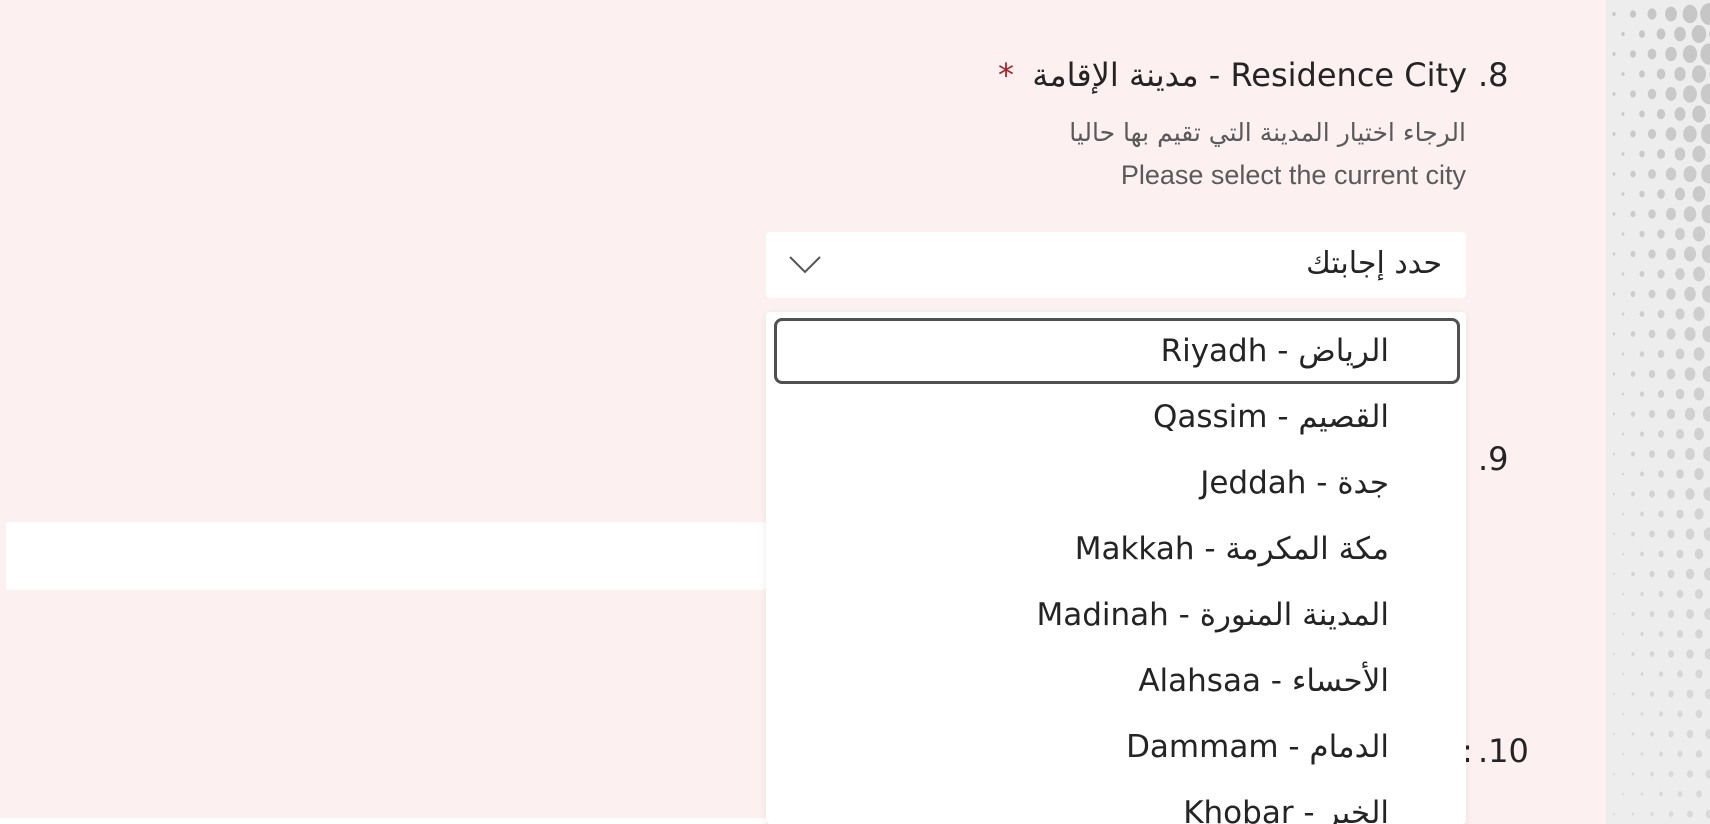  I want to click on city-option: Madinah - المدينة المنورة, so click(1117, 615).